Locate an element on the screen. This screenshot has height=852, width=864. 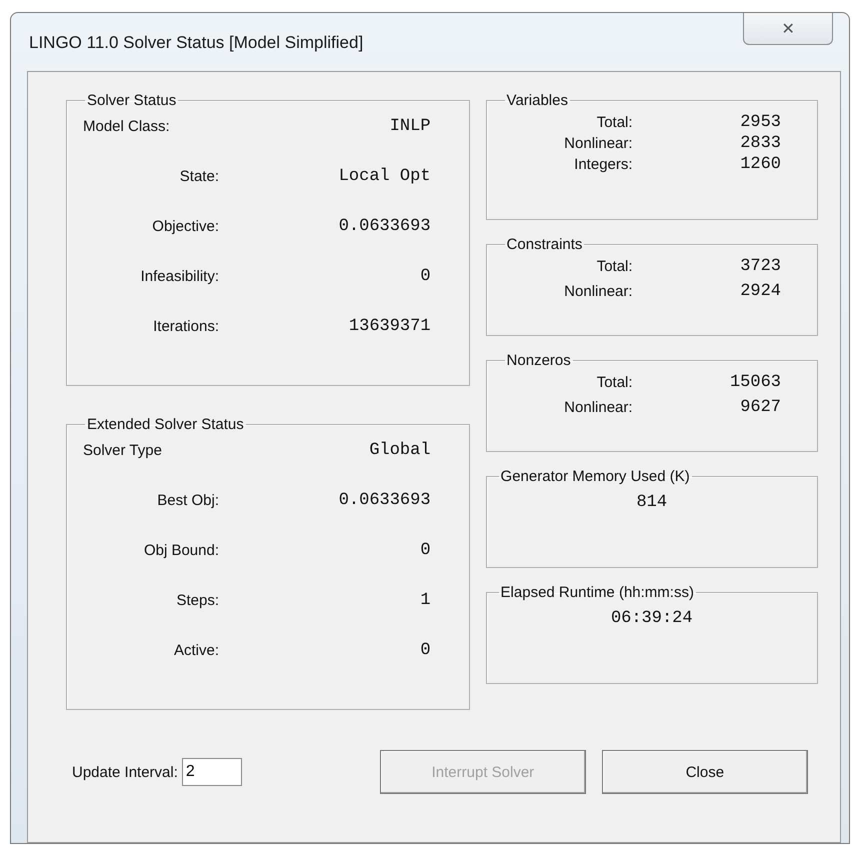
group-title: Variables is located at coordinates (537, 100).